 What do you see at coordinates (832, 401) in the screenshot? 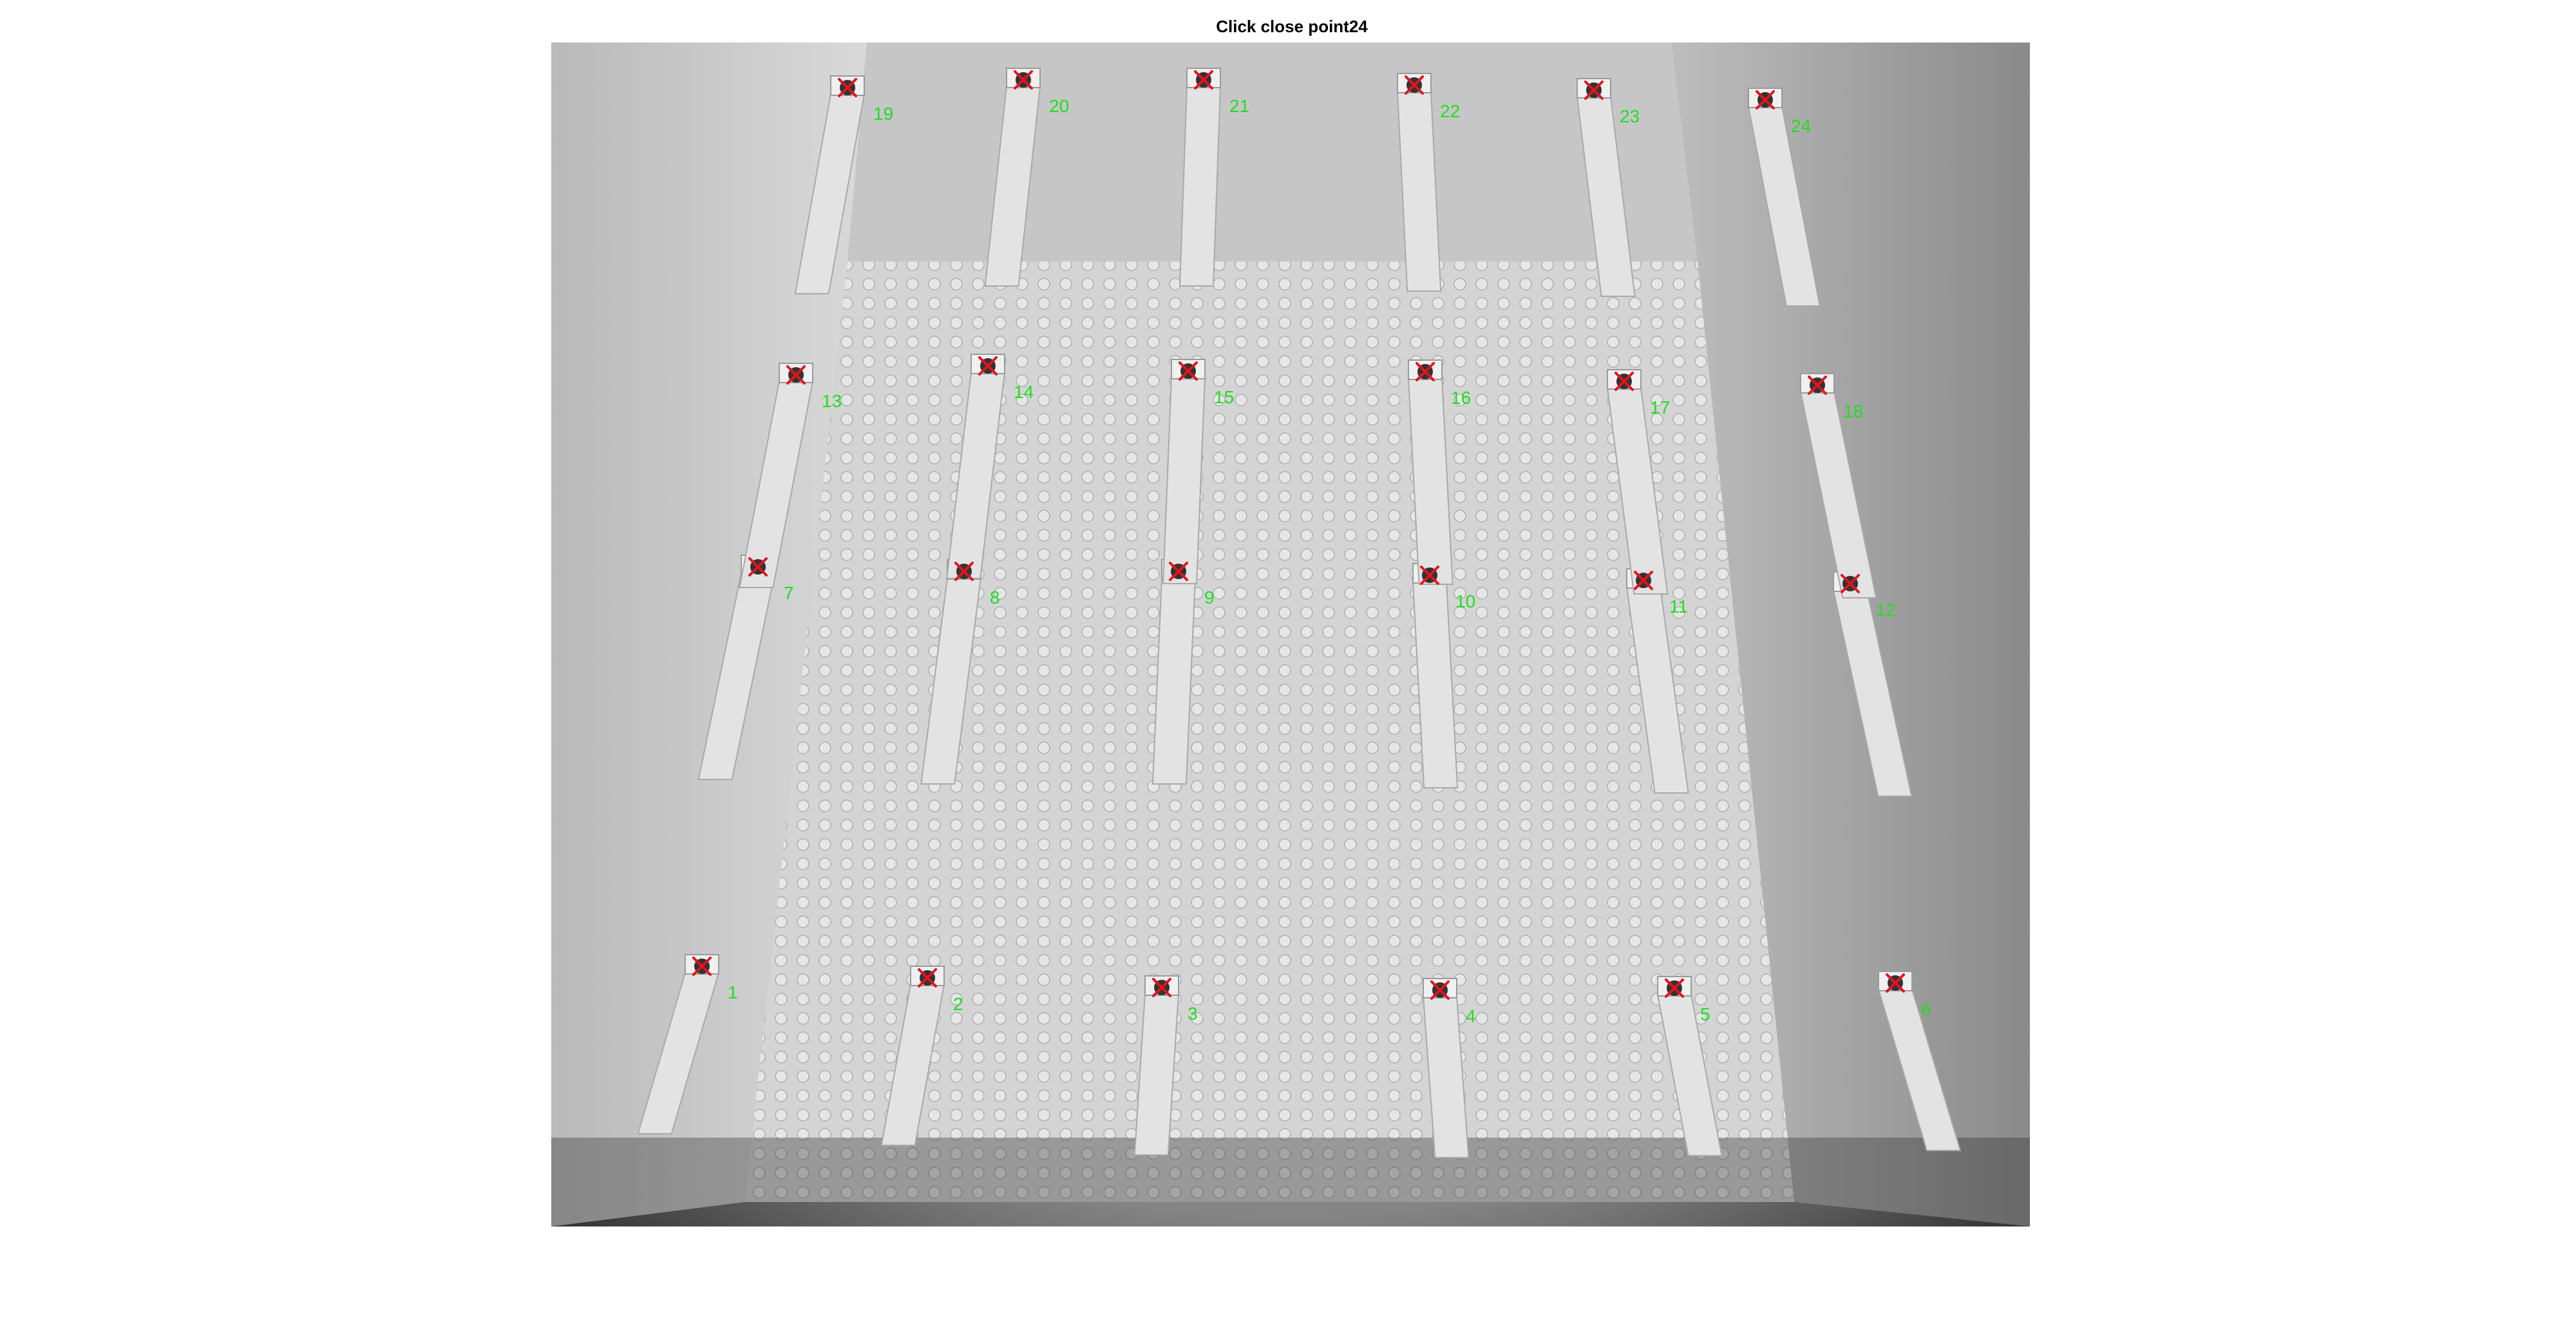
I see `point-label: 13` at bounding box center [832, 401].